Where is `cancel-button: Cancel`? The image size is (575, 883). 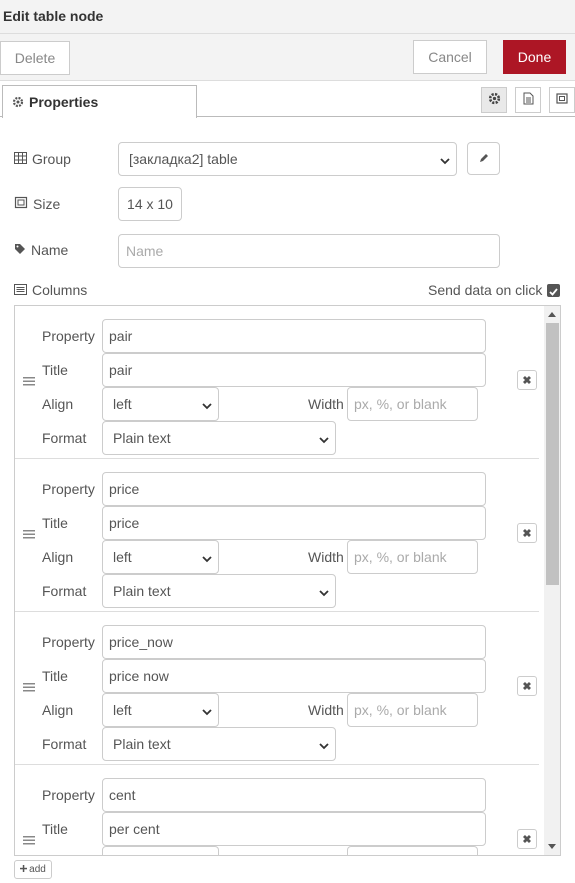
cancel-button: Cancel is located at coordinates (450, 57).